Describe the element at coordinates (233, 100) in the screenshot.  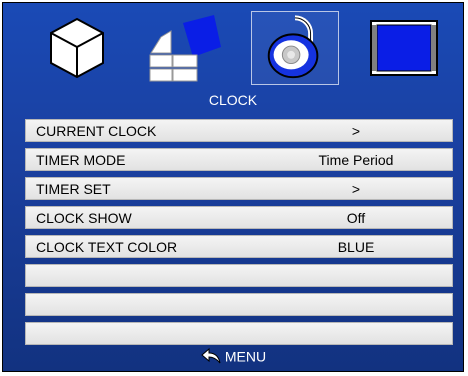
I see `menu-title: CLOCK` at that location.